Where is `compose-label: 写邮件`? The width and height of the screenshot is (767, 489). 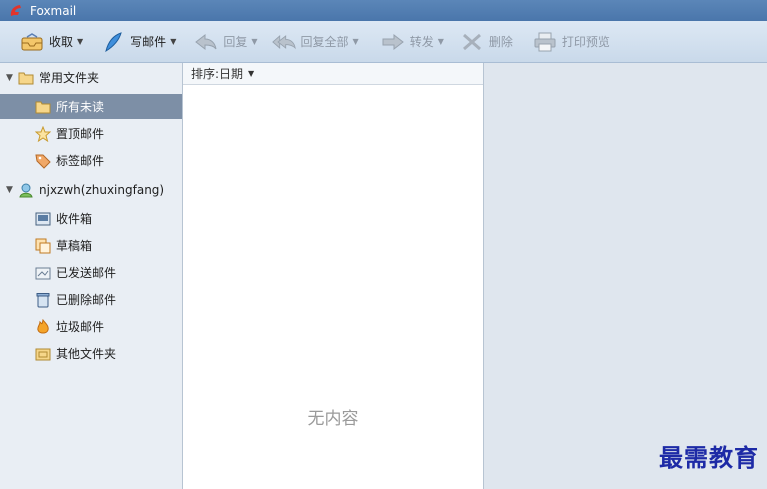
compose-label: 写邮件 is located at coordinates (148, 42).